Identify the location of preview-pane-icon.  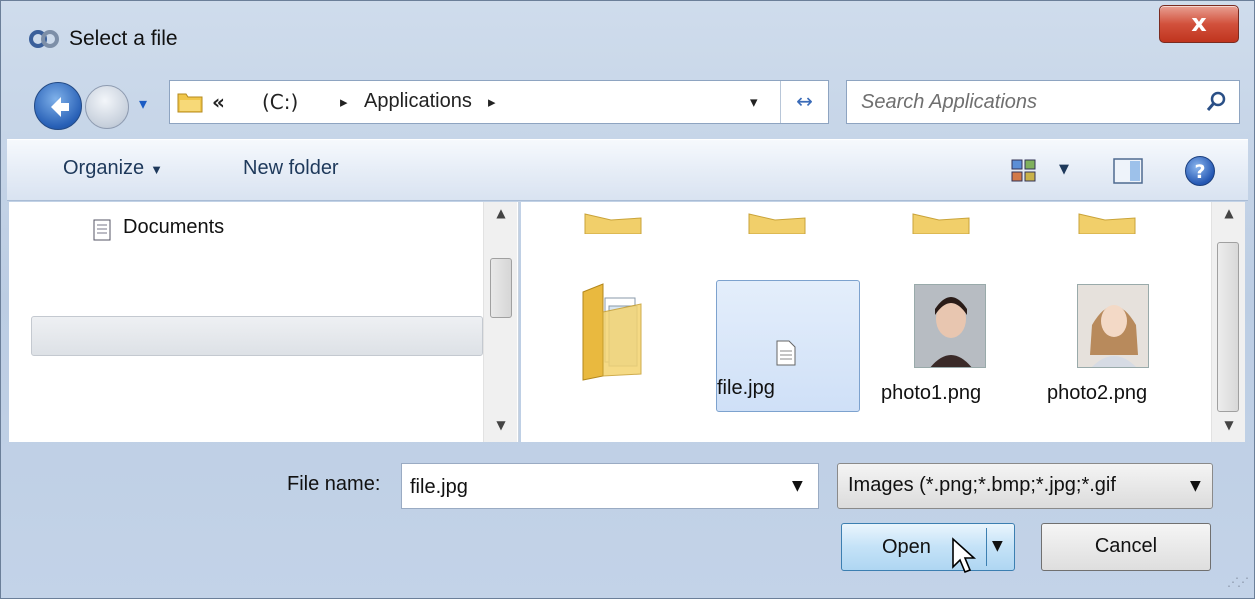
(1128, 171).